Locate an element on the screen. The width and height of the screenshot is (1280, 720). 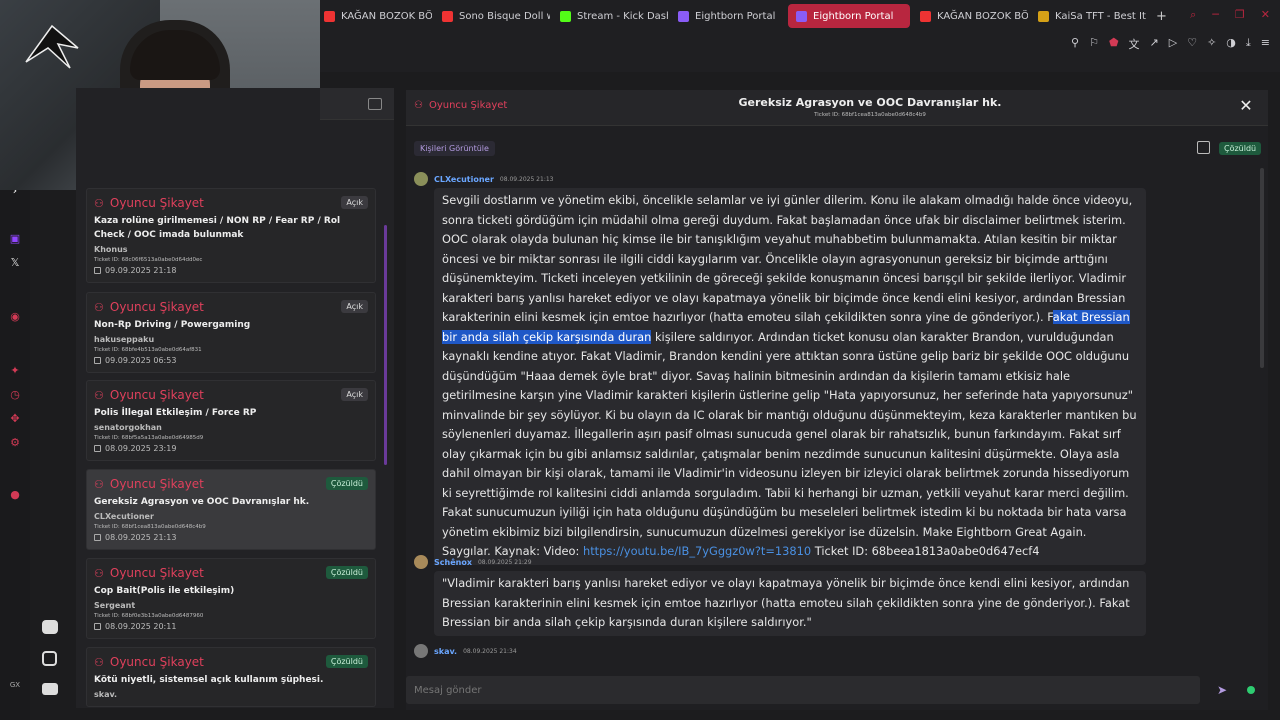
play-icon: ▷ is located at coordinates (1173, 43).